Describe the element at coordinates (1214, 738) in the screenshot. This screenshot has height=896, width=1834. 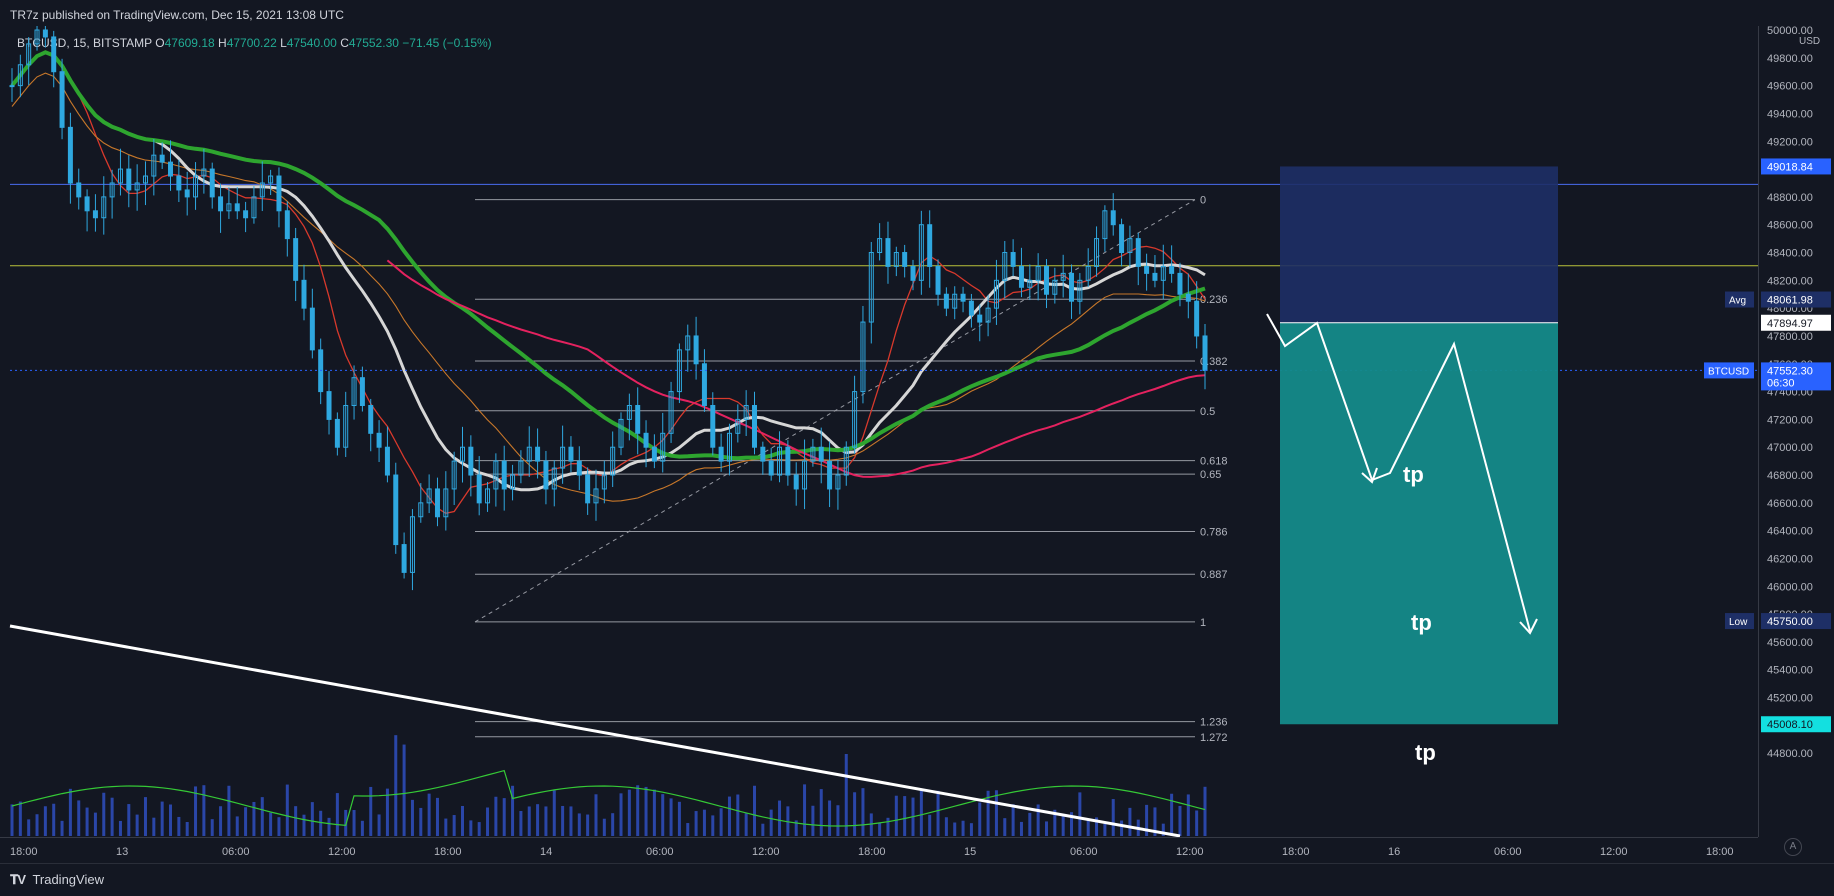
I see `fib-level-label: 1.272` at that location.